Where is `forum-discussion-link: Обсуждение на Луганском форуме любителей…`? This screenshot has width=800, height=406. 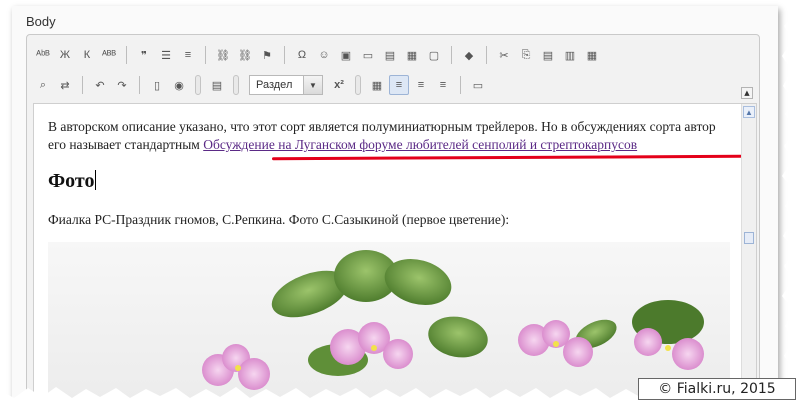 forum-discussion-link: Обсуждение на Луганском форуме любителей… is located at coordinates (420, 144).